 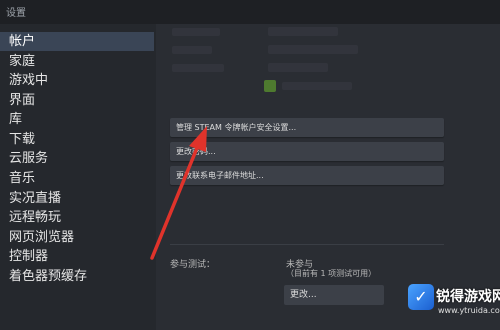 What do you see at coordinates (77, 139) in the screenshot?
I see `sidebar-item-downloads: 下载` at bounding box center [77, 139].